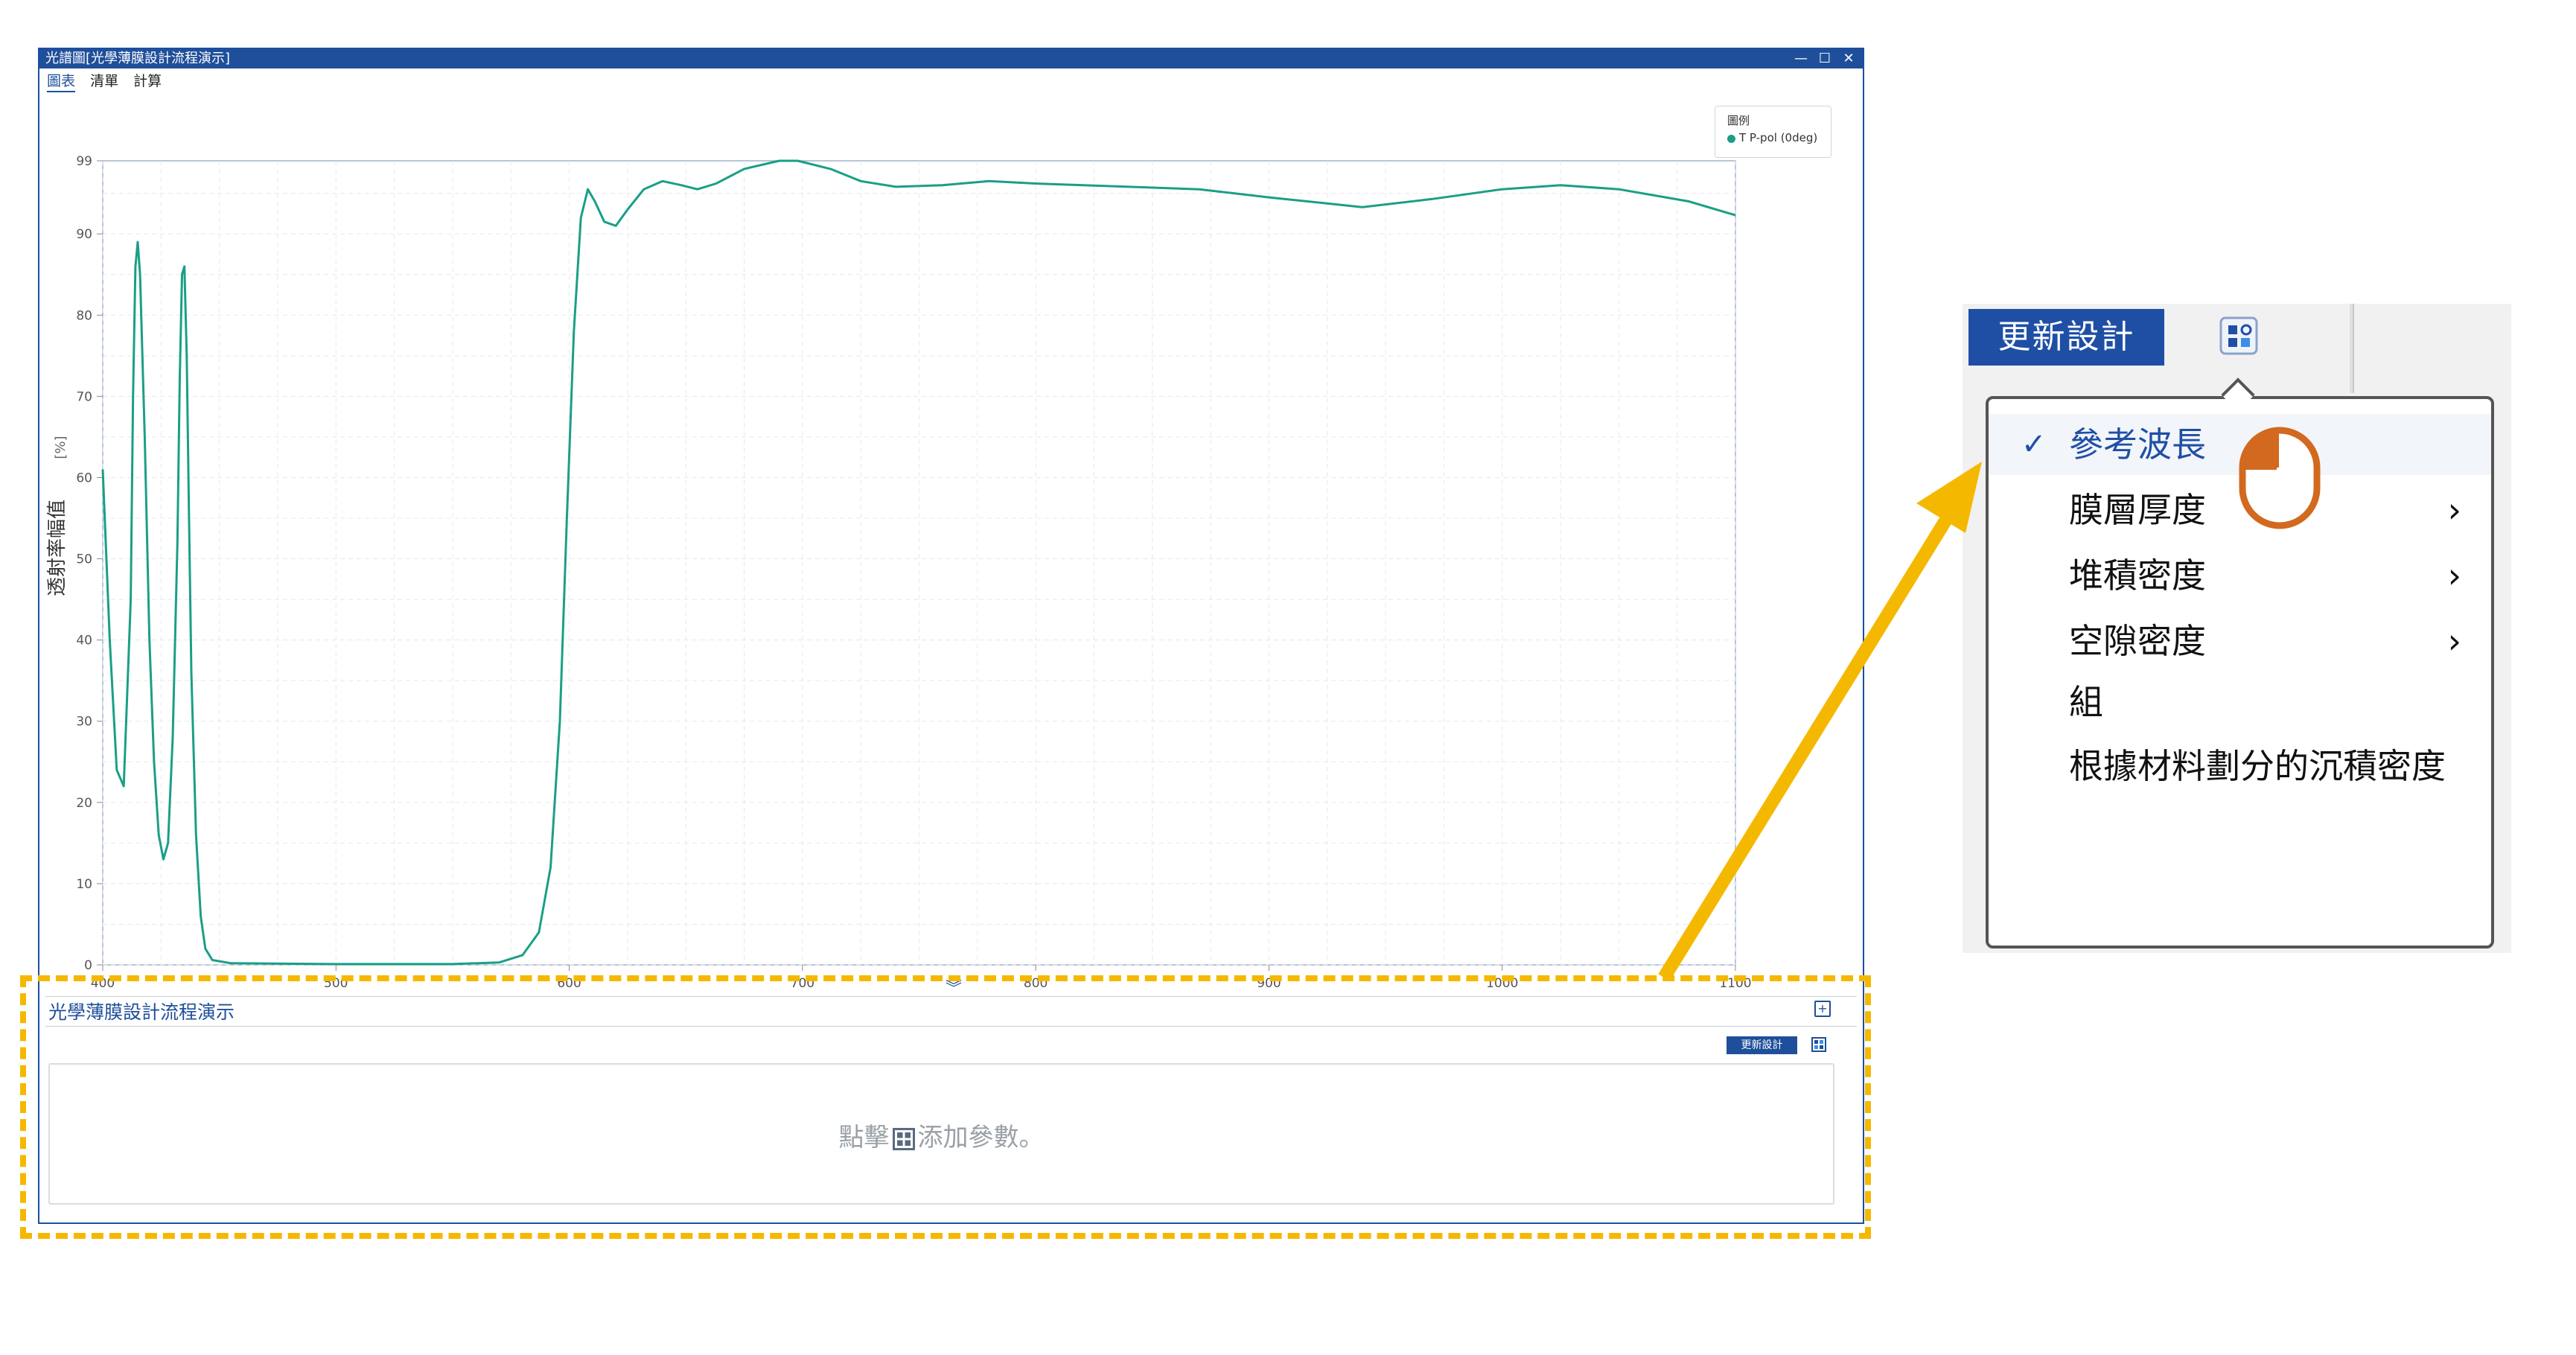 The height and width of the screenshot is (1355, 2576). I want to click on highlight-box, so click(945, 1107).